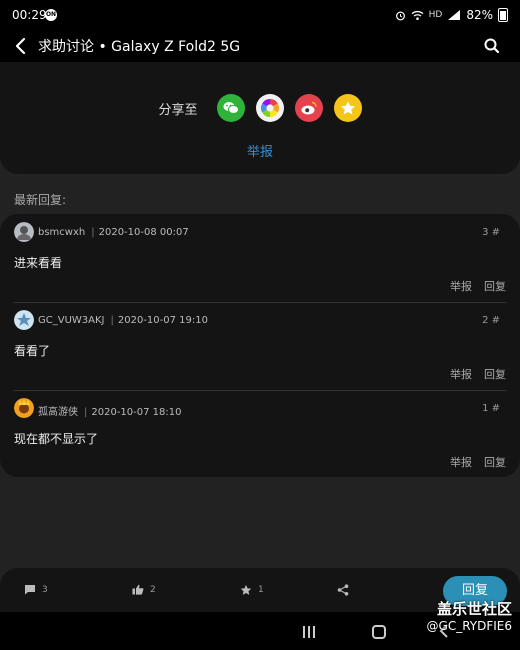 The height and width of the screenshot is (650, 520). I want to click on nav-back-button, so click(444, 633).